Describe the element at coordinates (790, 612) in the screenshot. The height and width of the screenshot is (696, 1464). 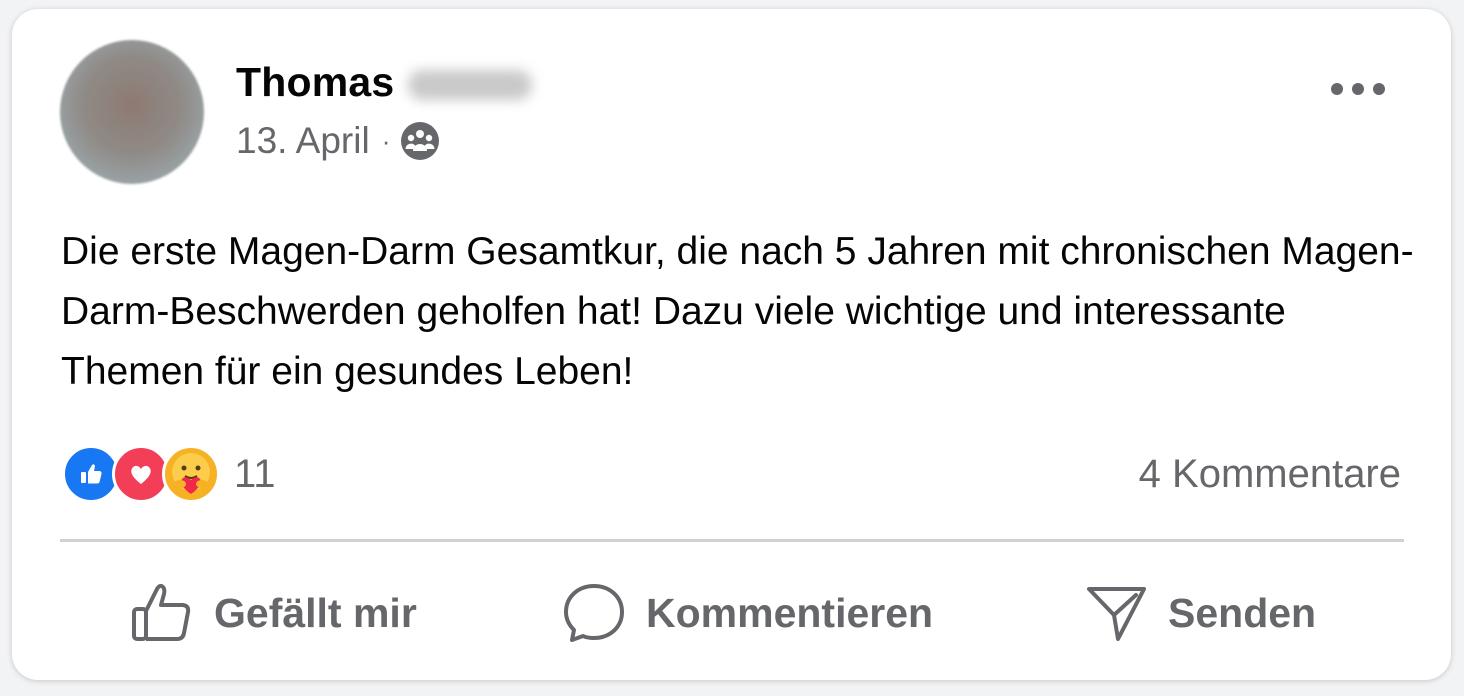
I see `comment-label: Kommentieren` at that location.